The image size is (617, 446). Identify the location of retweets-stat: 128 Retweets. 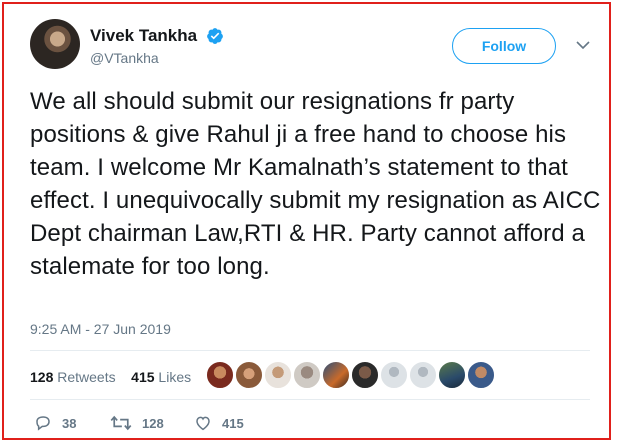
(73, 377).